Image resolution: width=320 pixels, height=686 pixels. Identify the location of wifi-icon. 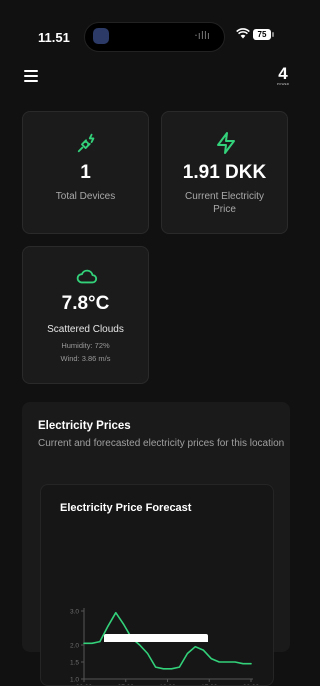
(243, 33).